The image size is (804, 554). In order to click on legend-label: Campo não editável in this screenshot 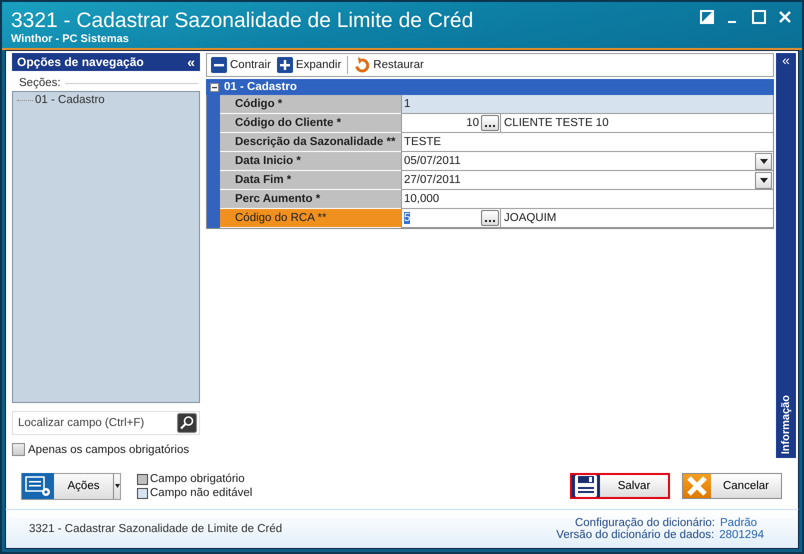, I will do `click(201, 493)`.